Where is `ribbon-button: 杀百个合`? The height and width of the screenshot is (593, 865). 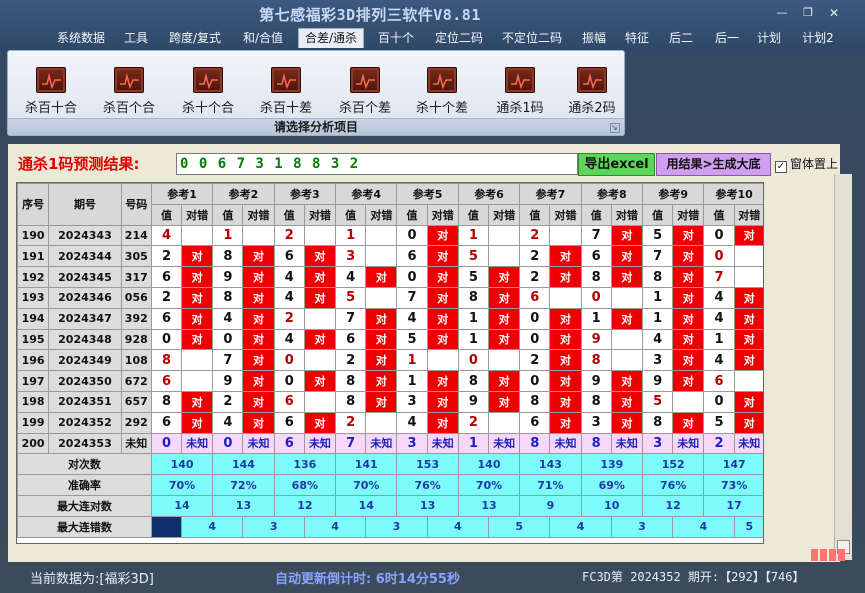
ribbon-button: 杀百个合 is located at coordinates (129, 92).